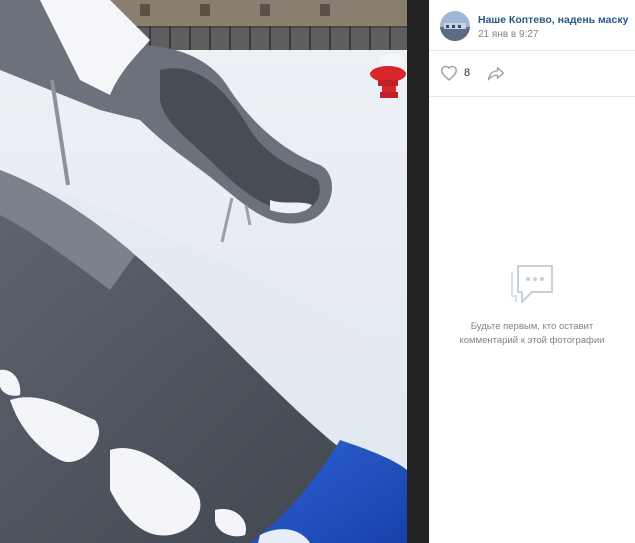 This screenshot has height=543, width=635. I want to click on share-arrow-icon, so click(496, 74).